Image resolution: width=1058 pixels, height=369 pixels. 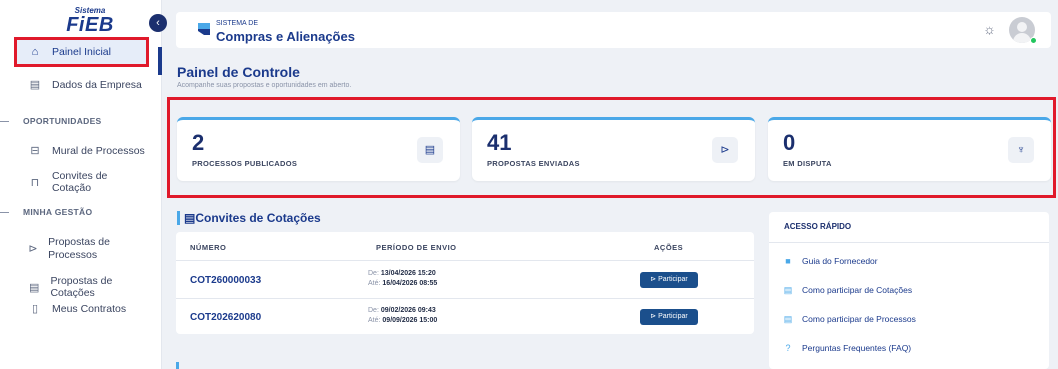 What do you see at coordinates (58, 212) in the screenshot?
I see `section-title: MINHA GESTÃO` at bounding box center [58, 212].